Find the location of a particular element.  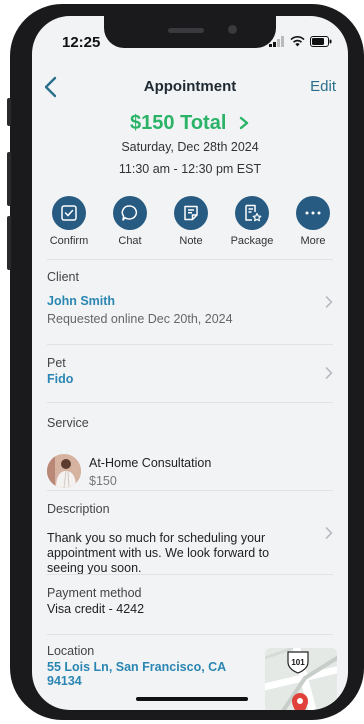

wifi-icon is located at coordinates (297, 41).